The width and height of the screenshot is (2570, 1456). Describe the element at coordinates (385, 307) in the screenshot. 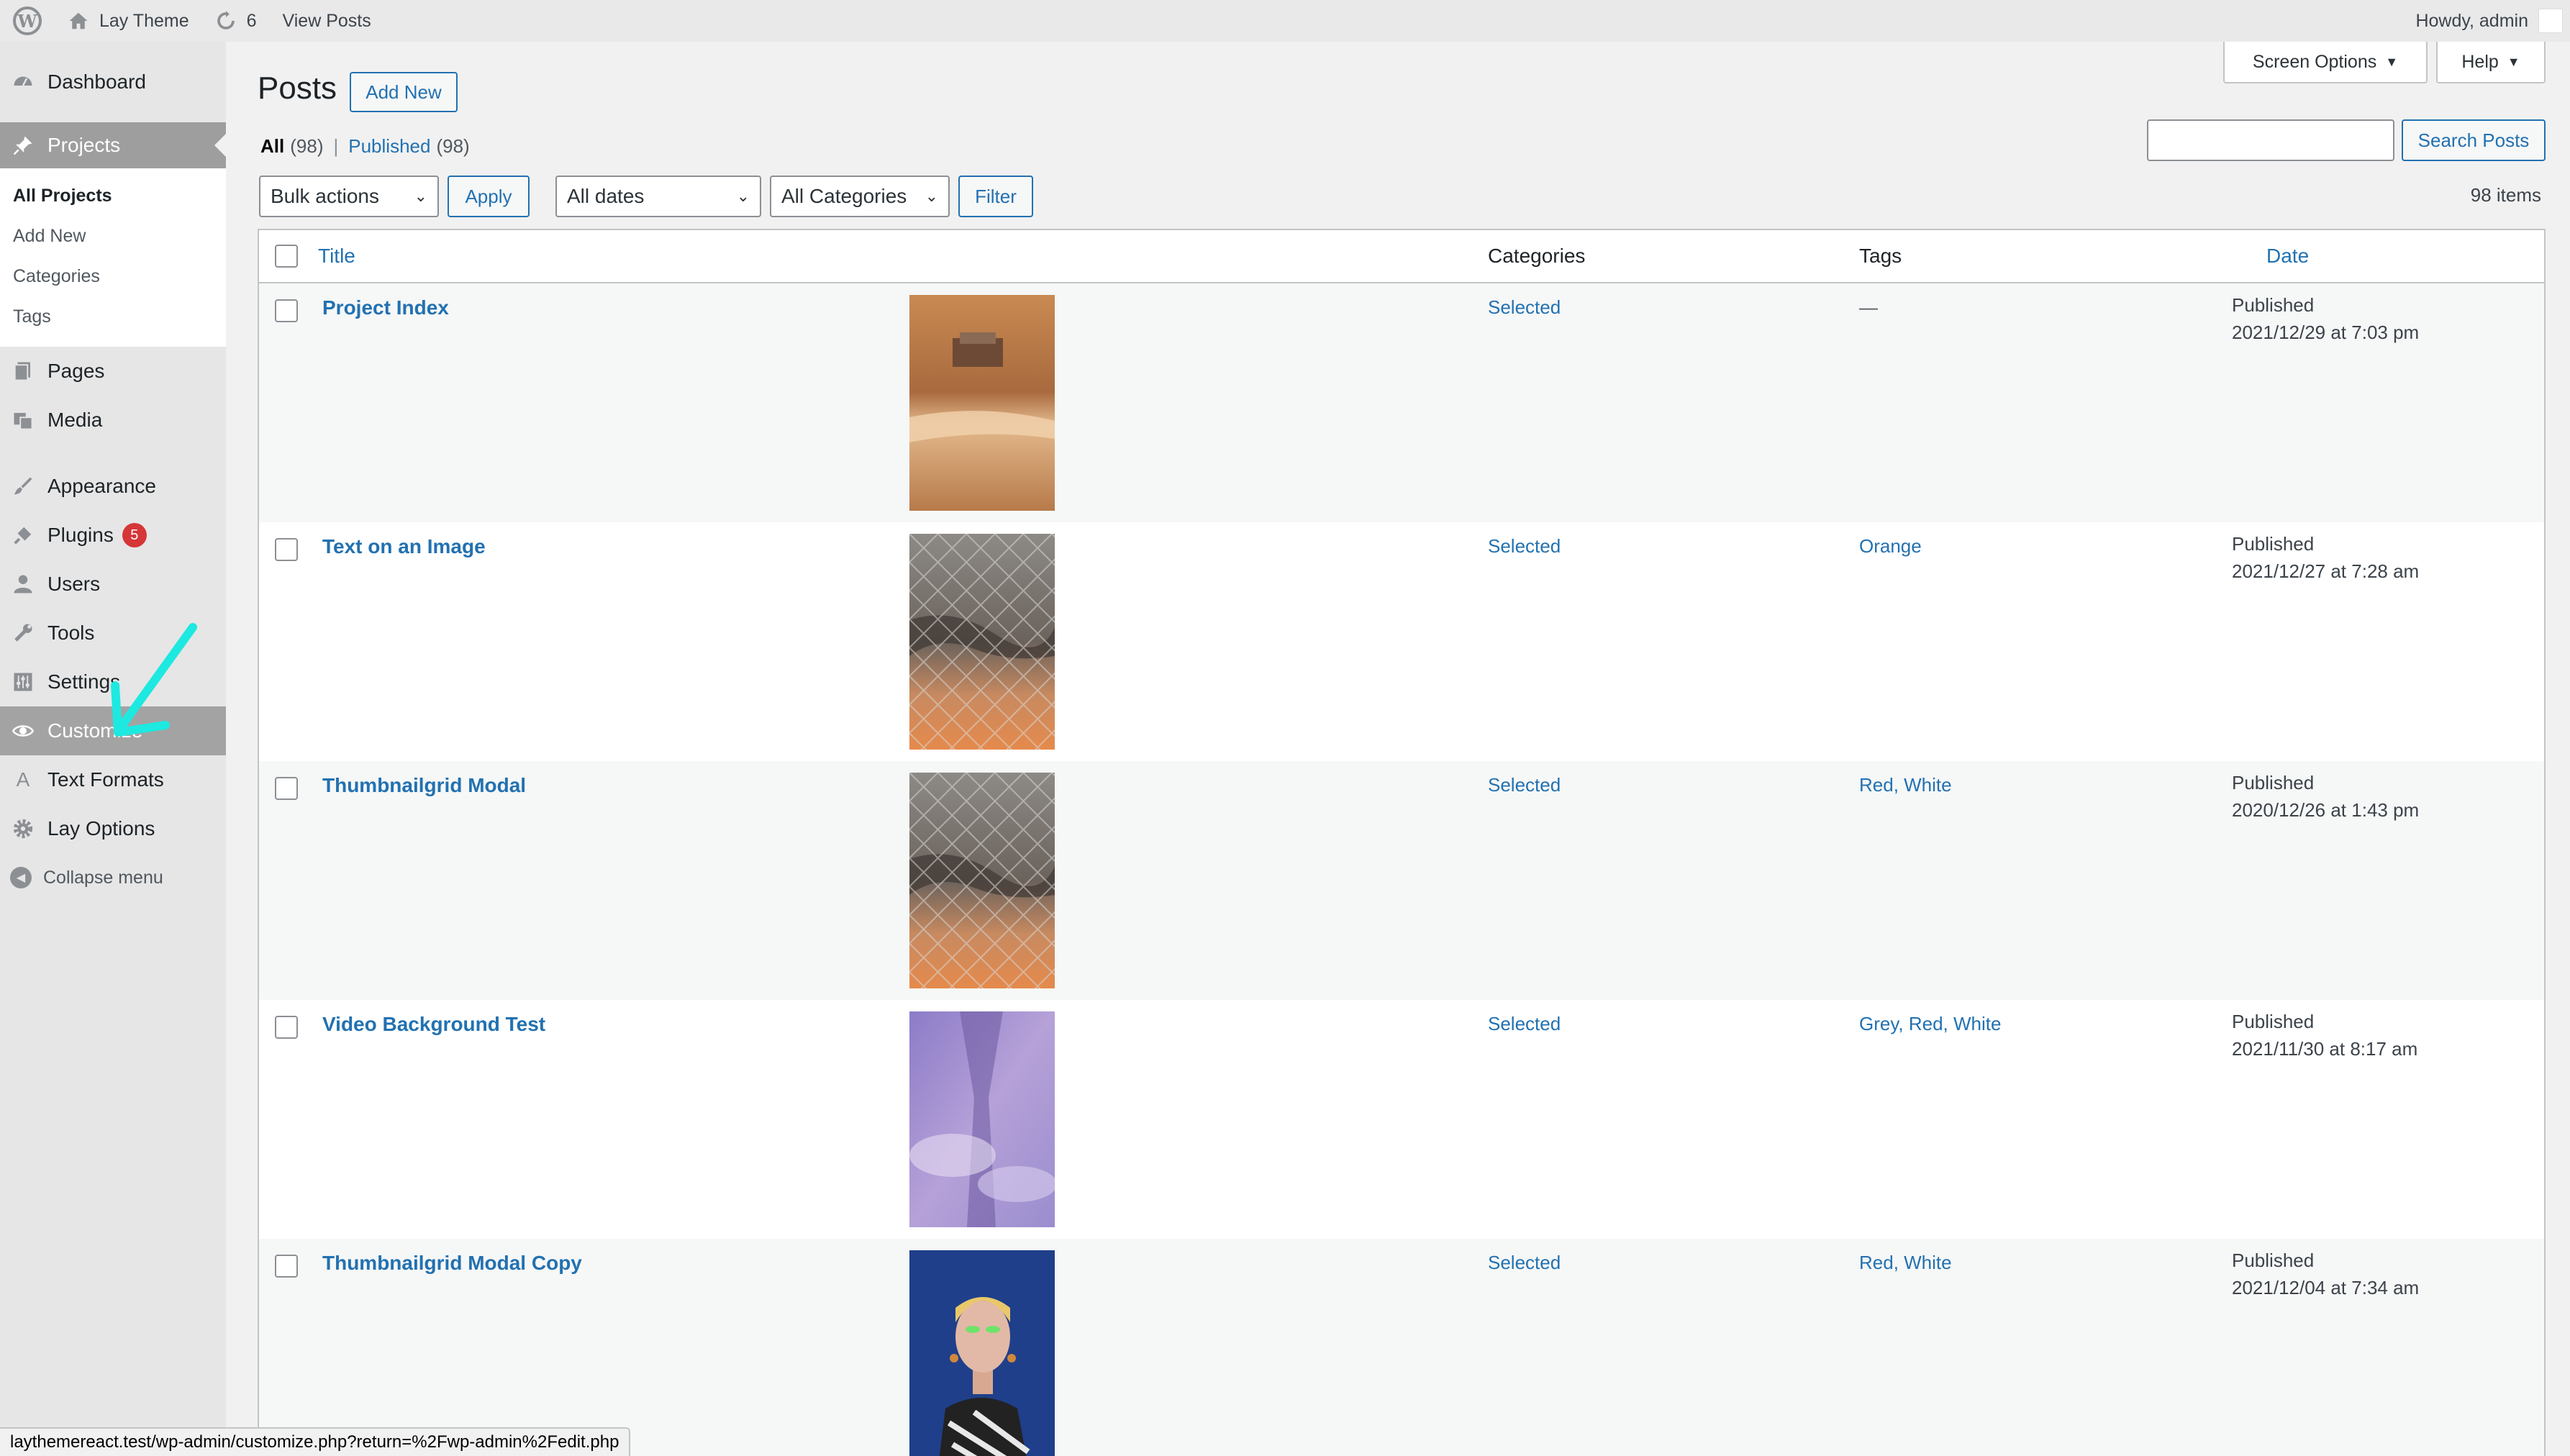

I see `row-title-link: Project Index` at that location.